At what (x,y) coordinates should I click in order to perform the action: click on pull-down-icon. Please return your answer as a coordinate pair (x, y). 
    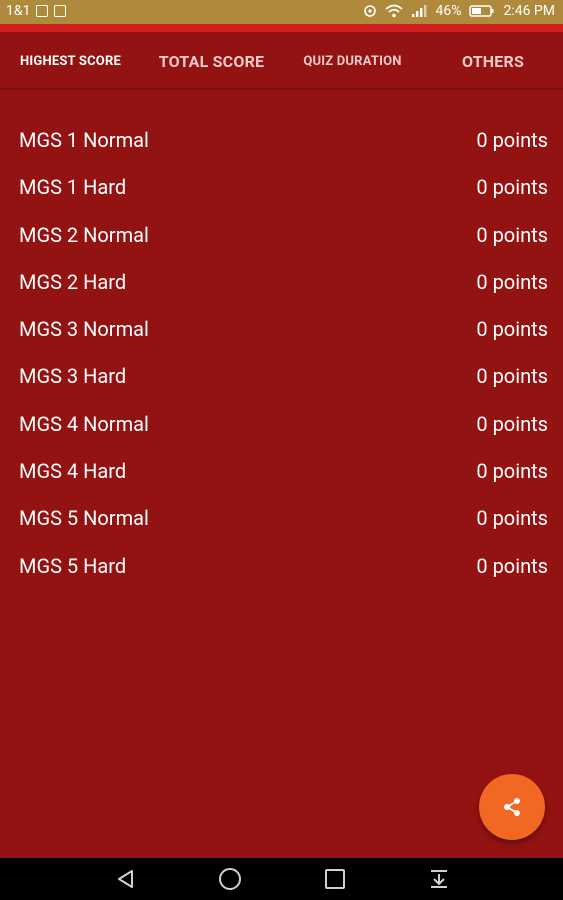
    Looking at the image, I should click on (439, 879).